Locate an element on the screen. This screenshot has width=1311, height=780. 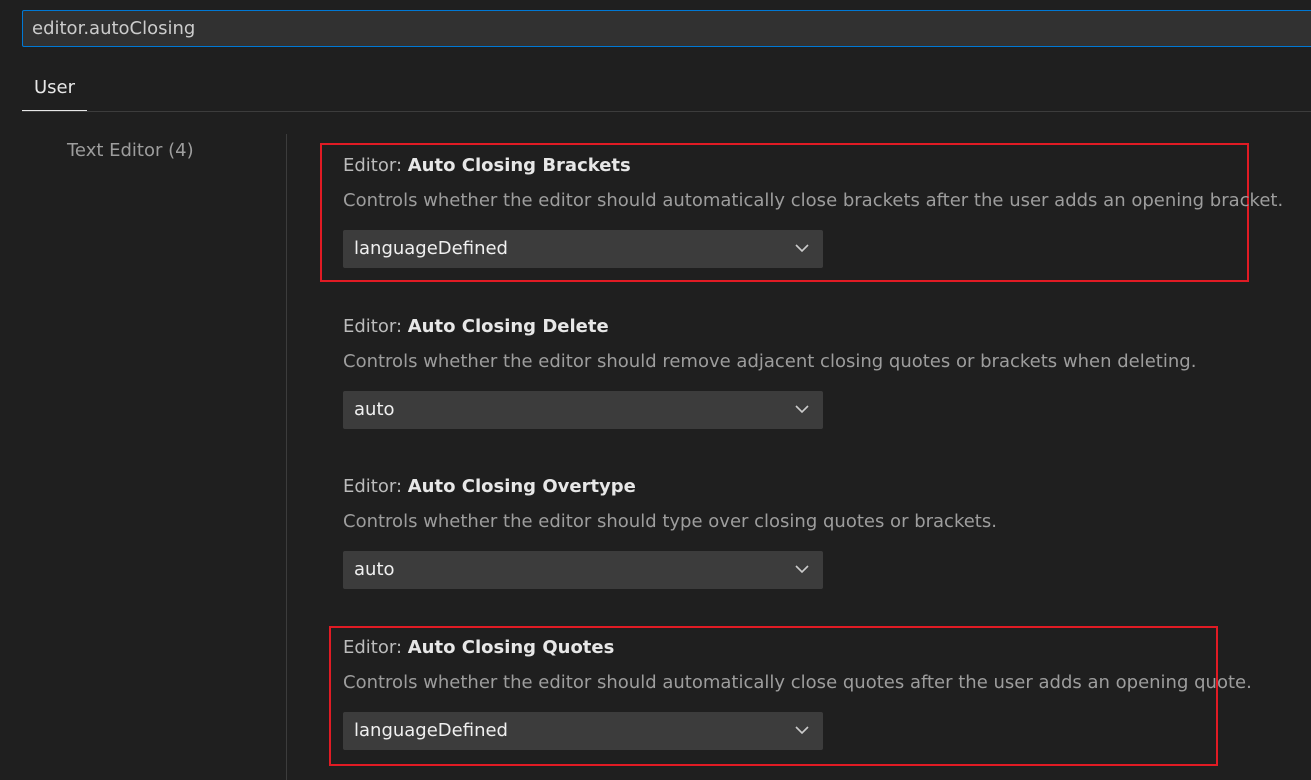
tabs-divider is located at coordinates (666, 111).